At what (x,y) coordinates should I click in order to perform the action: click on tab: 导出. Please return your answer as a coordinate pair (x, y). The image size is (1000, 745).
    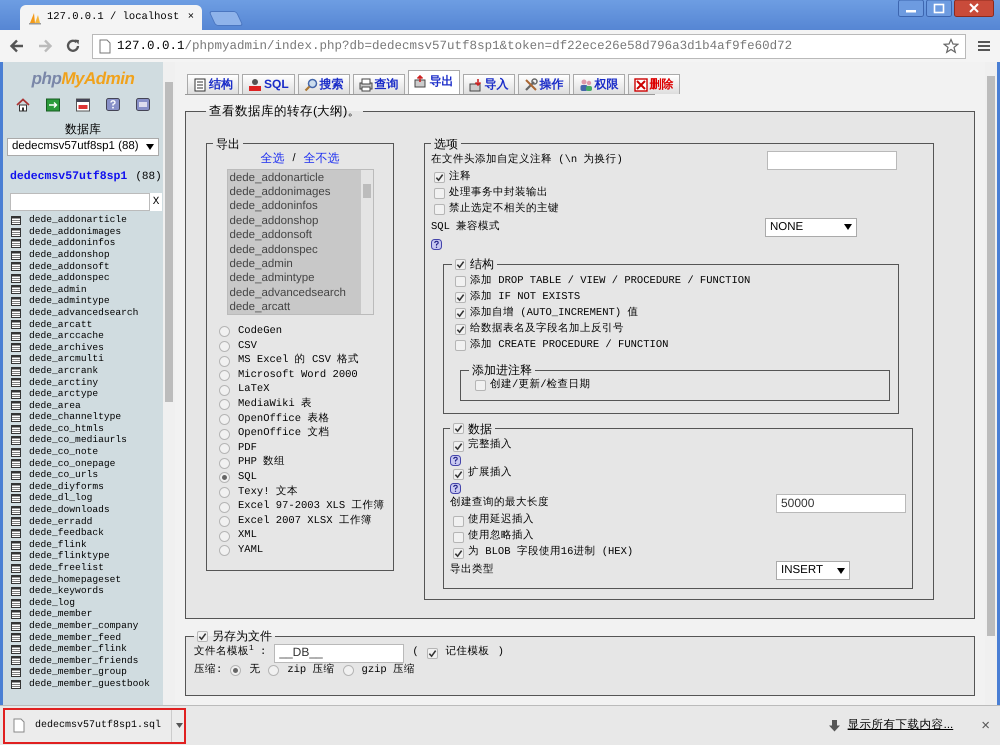
    Looking at the image, I should click on (434, 82).